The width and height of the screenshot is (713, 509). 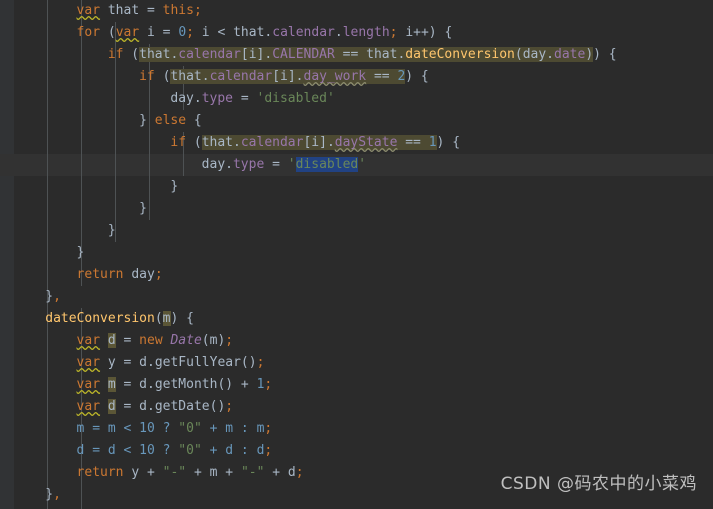 I want to click on code-line: m = m < 10 ? "0" + m : m;, so click(x=174, y=428).